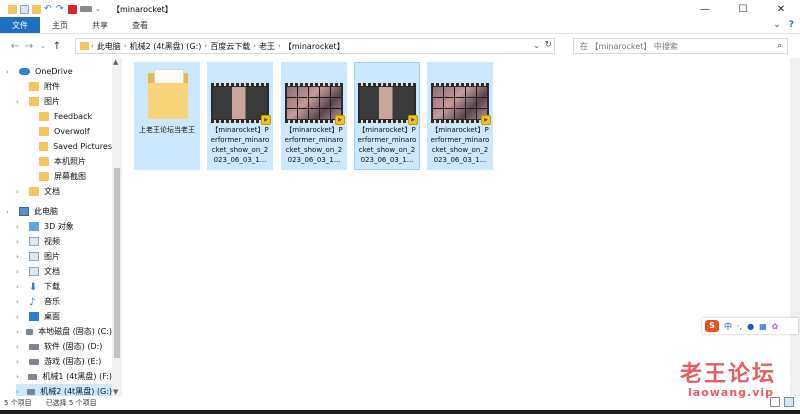 This screenshot has height=414, width=800. What do you see at coordinates (43, 46) in the screenshot?
I see `recent-locations-button: ⌄` at bounding box center [43, 46].